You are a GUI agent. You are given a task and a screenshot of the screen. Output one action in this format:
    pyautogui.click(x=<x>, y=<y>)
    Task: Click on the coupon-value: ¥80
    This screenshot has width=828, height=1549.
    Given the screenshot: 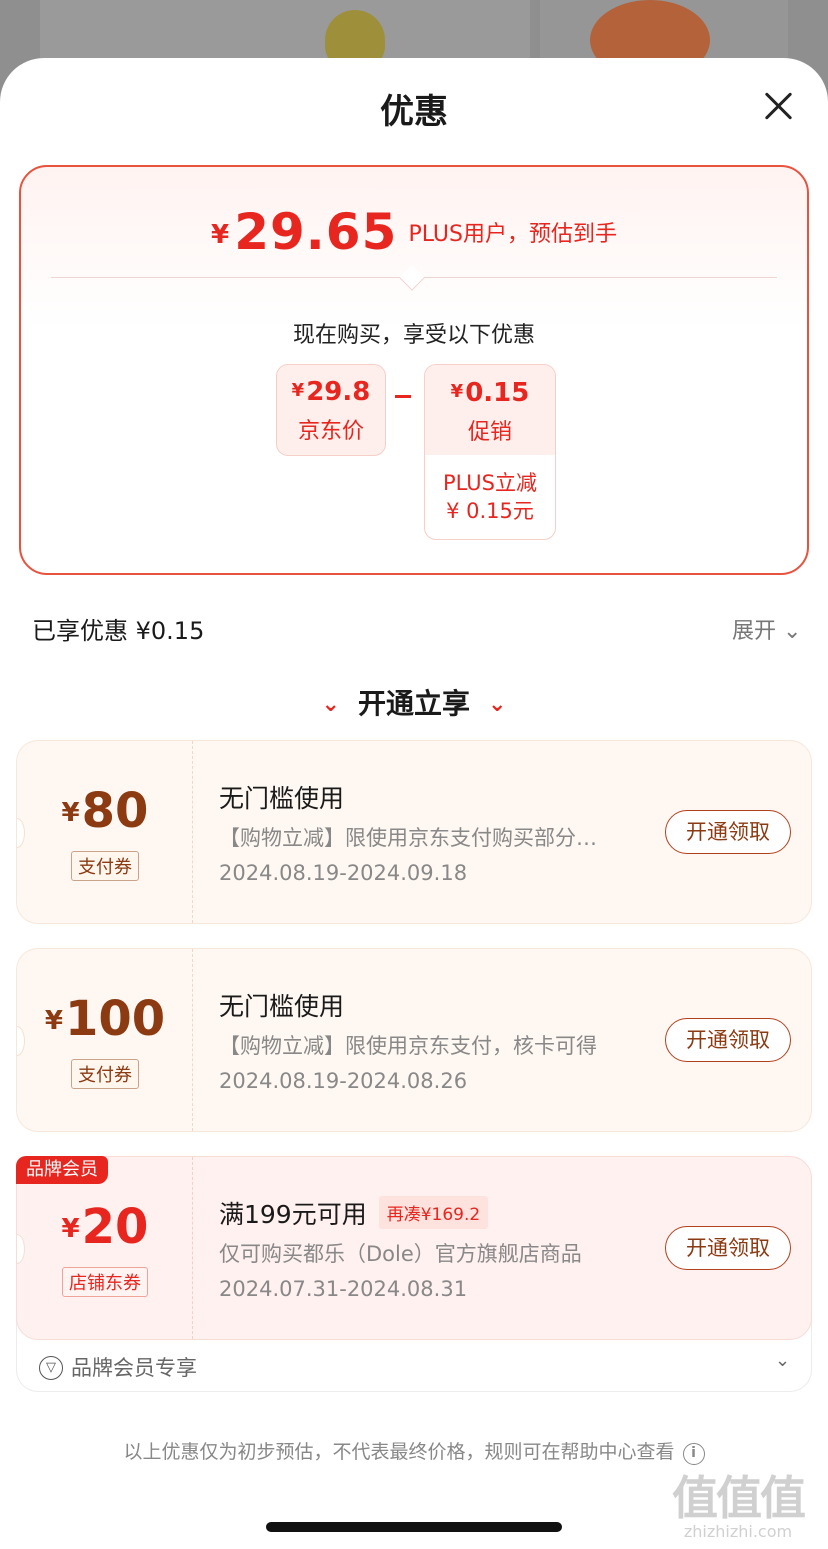 What is the action you would take?
    pyautogui.click(x=105, y=811)
    